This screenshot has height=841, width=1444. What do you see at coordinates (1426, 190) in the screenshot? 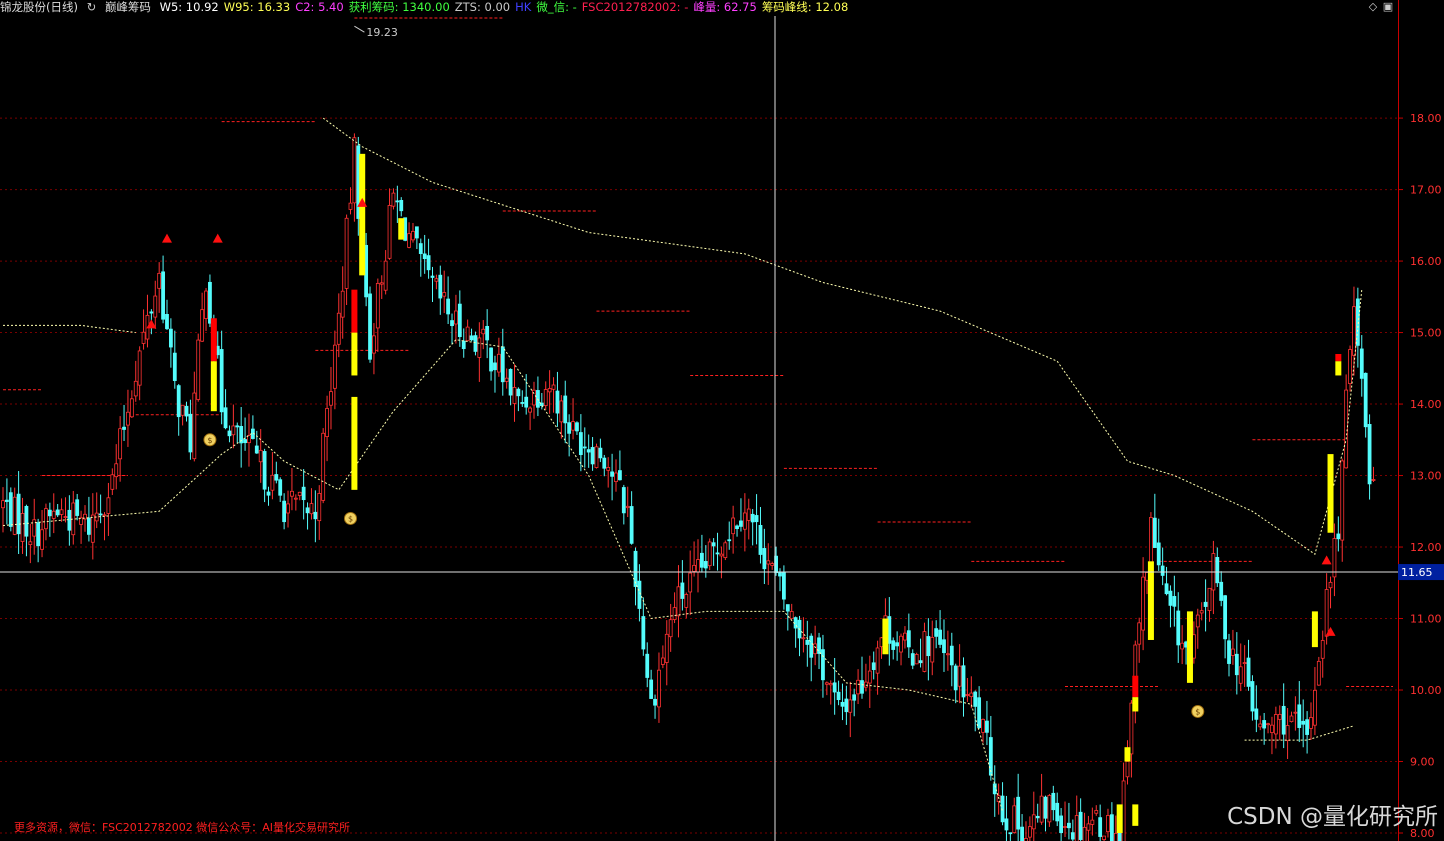
I see `tick-label: 17.00` at bounding box center [1426, 190].